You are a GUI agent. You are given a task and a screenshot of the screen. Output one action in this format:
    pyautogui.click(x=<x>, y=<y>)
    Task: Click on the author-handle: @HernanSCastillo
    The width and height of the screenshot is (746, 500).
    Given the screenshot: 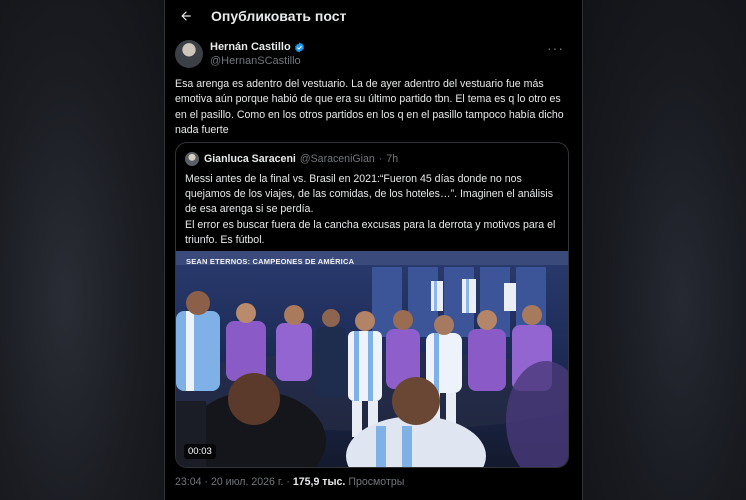 What is the action you would take?
    pyautogui.click(x=257, y=61)
    